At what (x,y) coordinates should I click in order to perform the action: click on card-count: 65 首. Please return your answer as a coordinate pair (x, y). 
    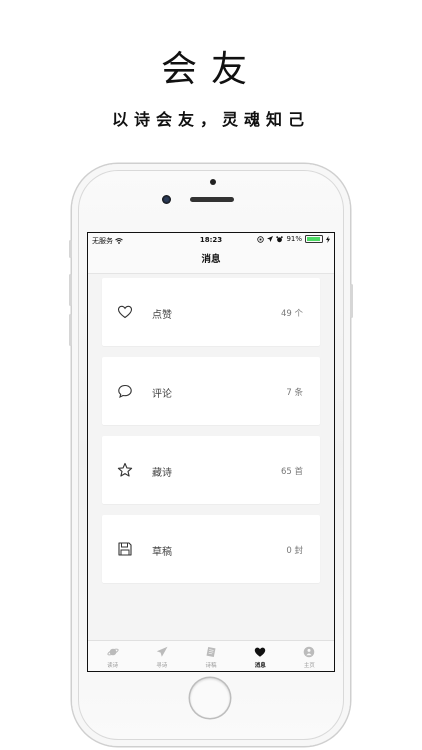
    Looking at the image, I should click on (291, 472).